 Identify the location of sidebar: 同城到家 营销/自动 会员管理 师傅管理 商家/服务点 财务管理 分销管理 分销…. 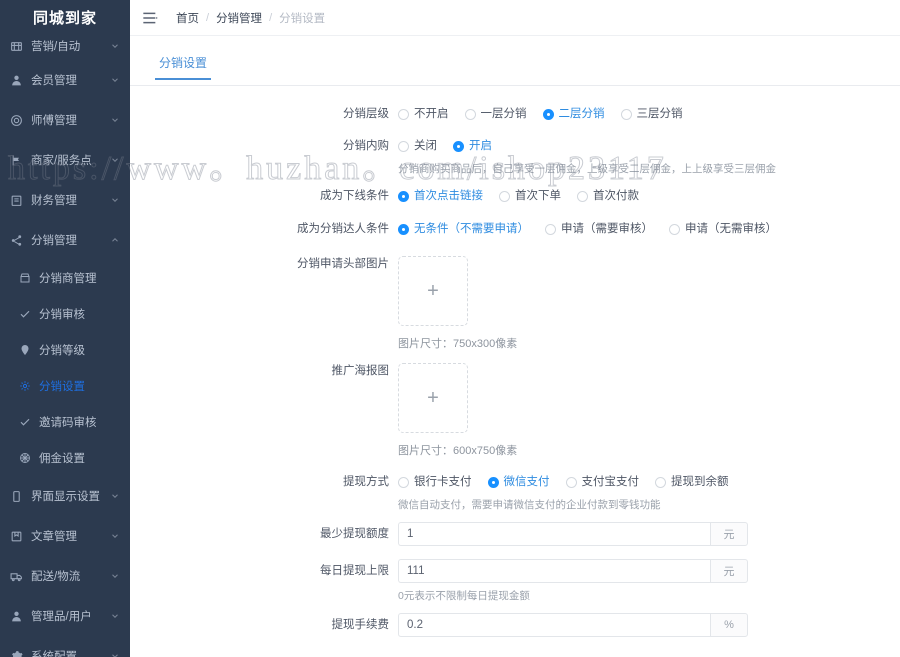
(65, 328).